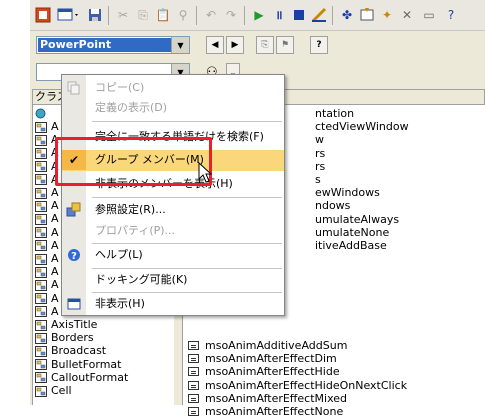  Describe the element at coordinates (407, 15) in the screenshot. I see `toolbox-icon: ✕` at that location.